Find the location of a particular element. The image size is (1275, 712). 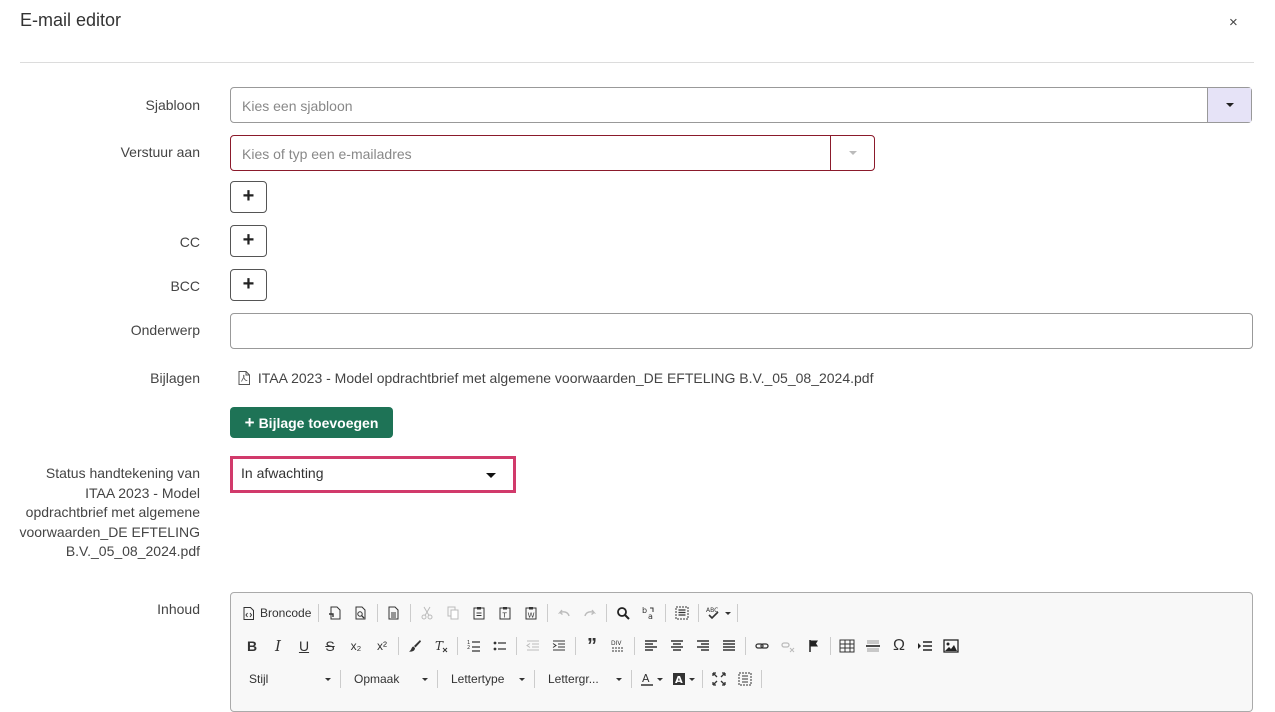

toolbar-row-1: Broncode T W ba ABC is located at coordinates (490, 613).